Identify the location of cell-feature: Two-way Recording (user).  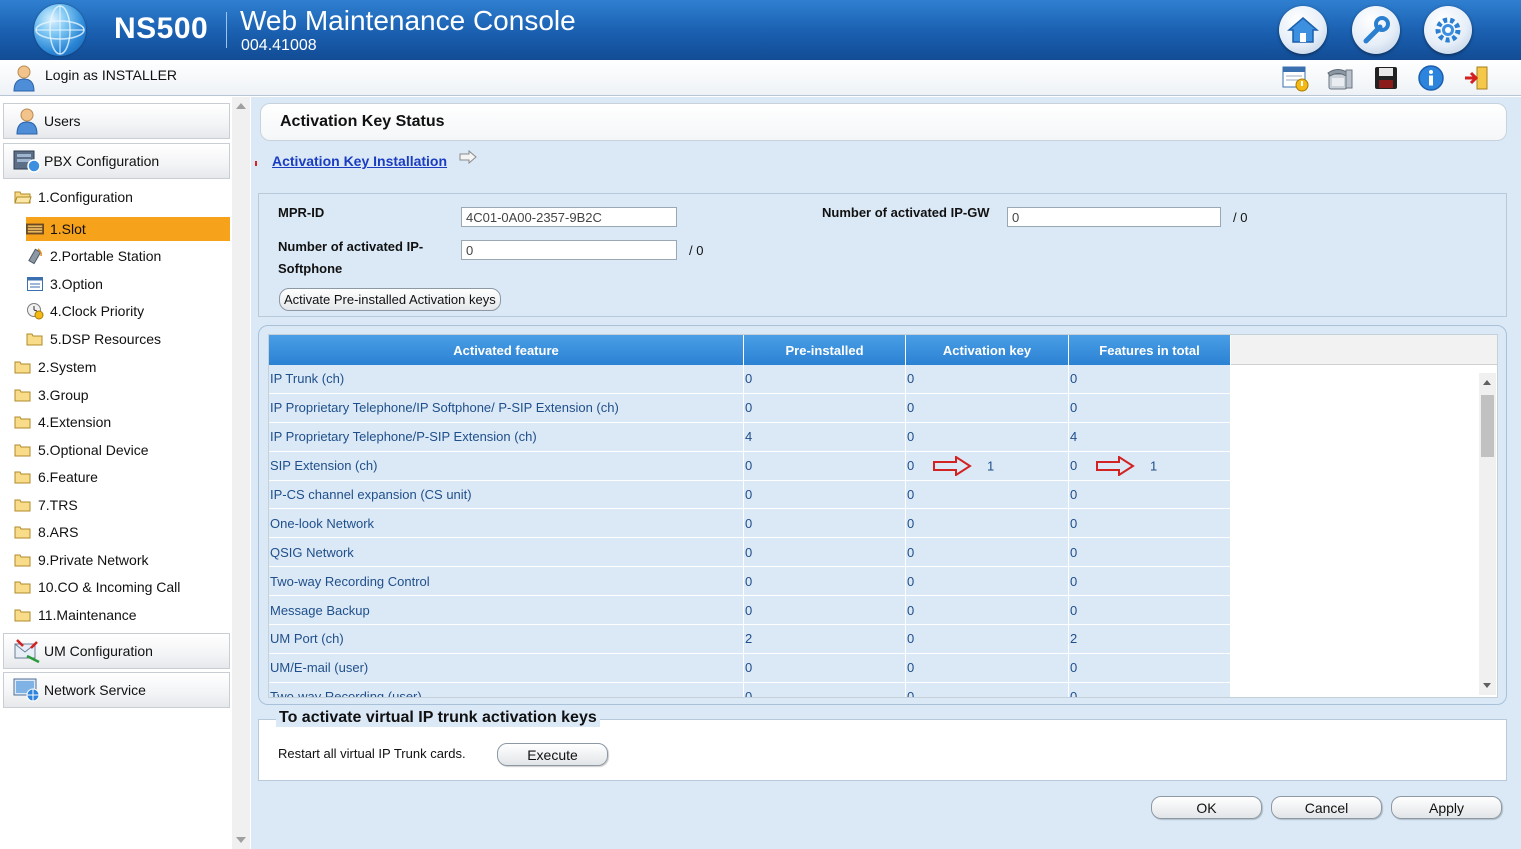
(506, 689).